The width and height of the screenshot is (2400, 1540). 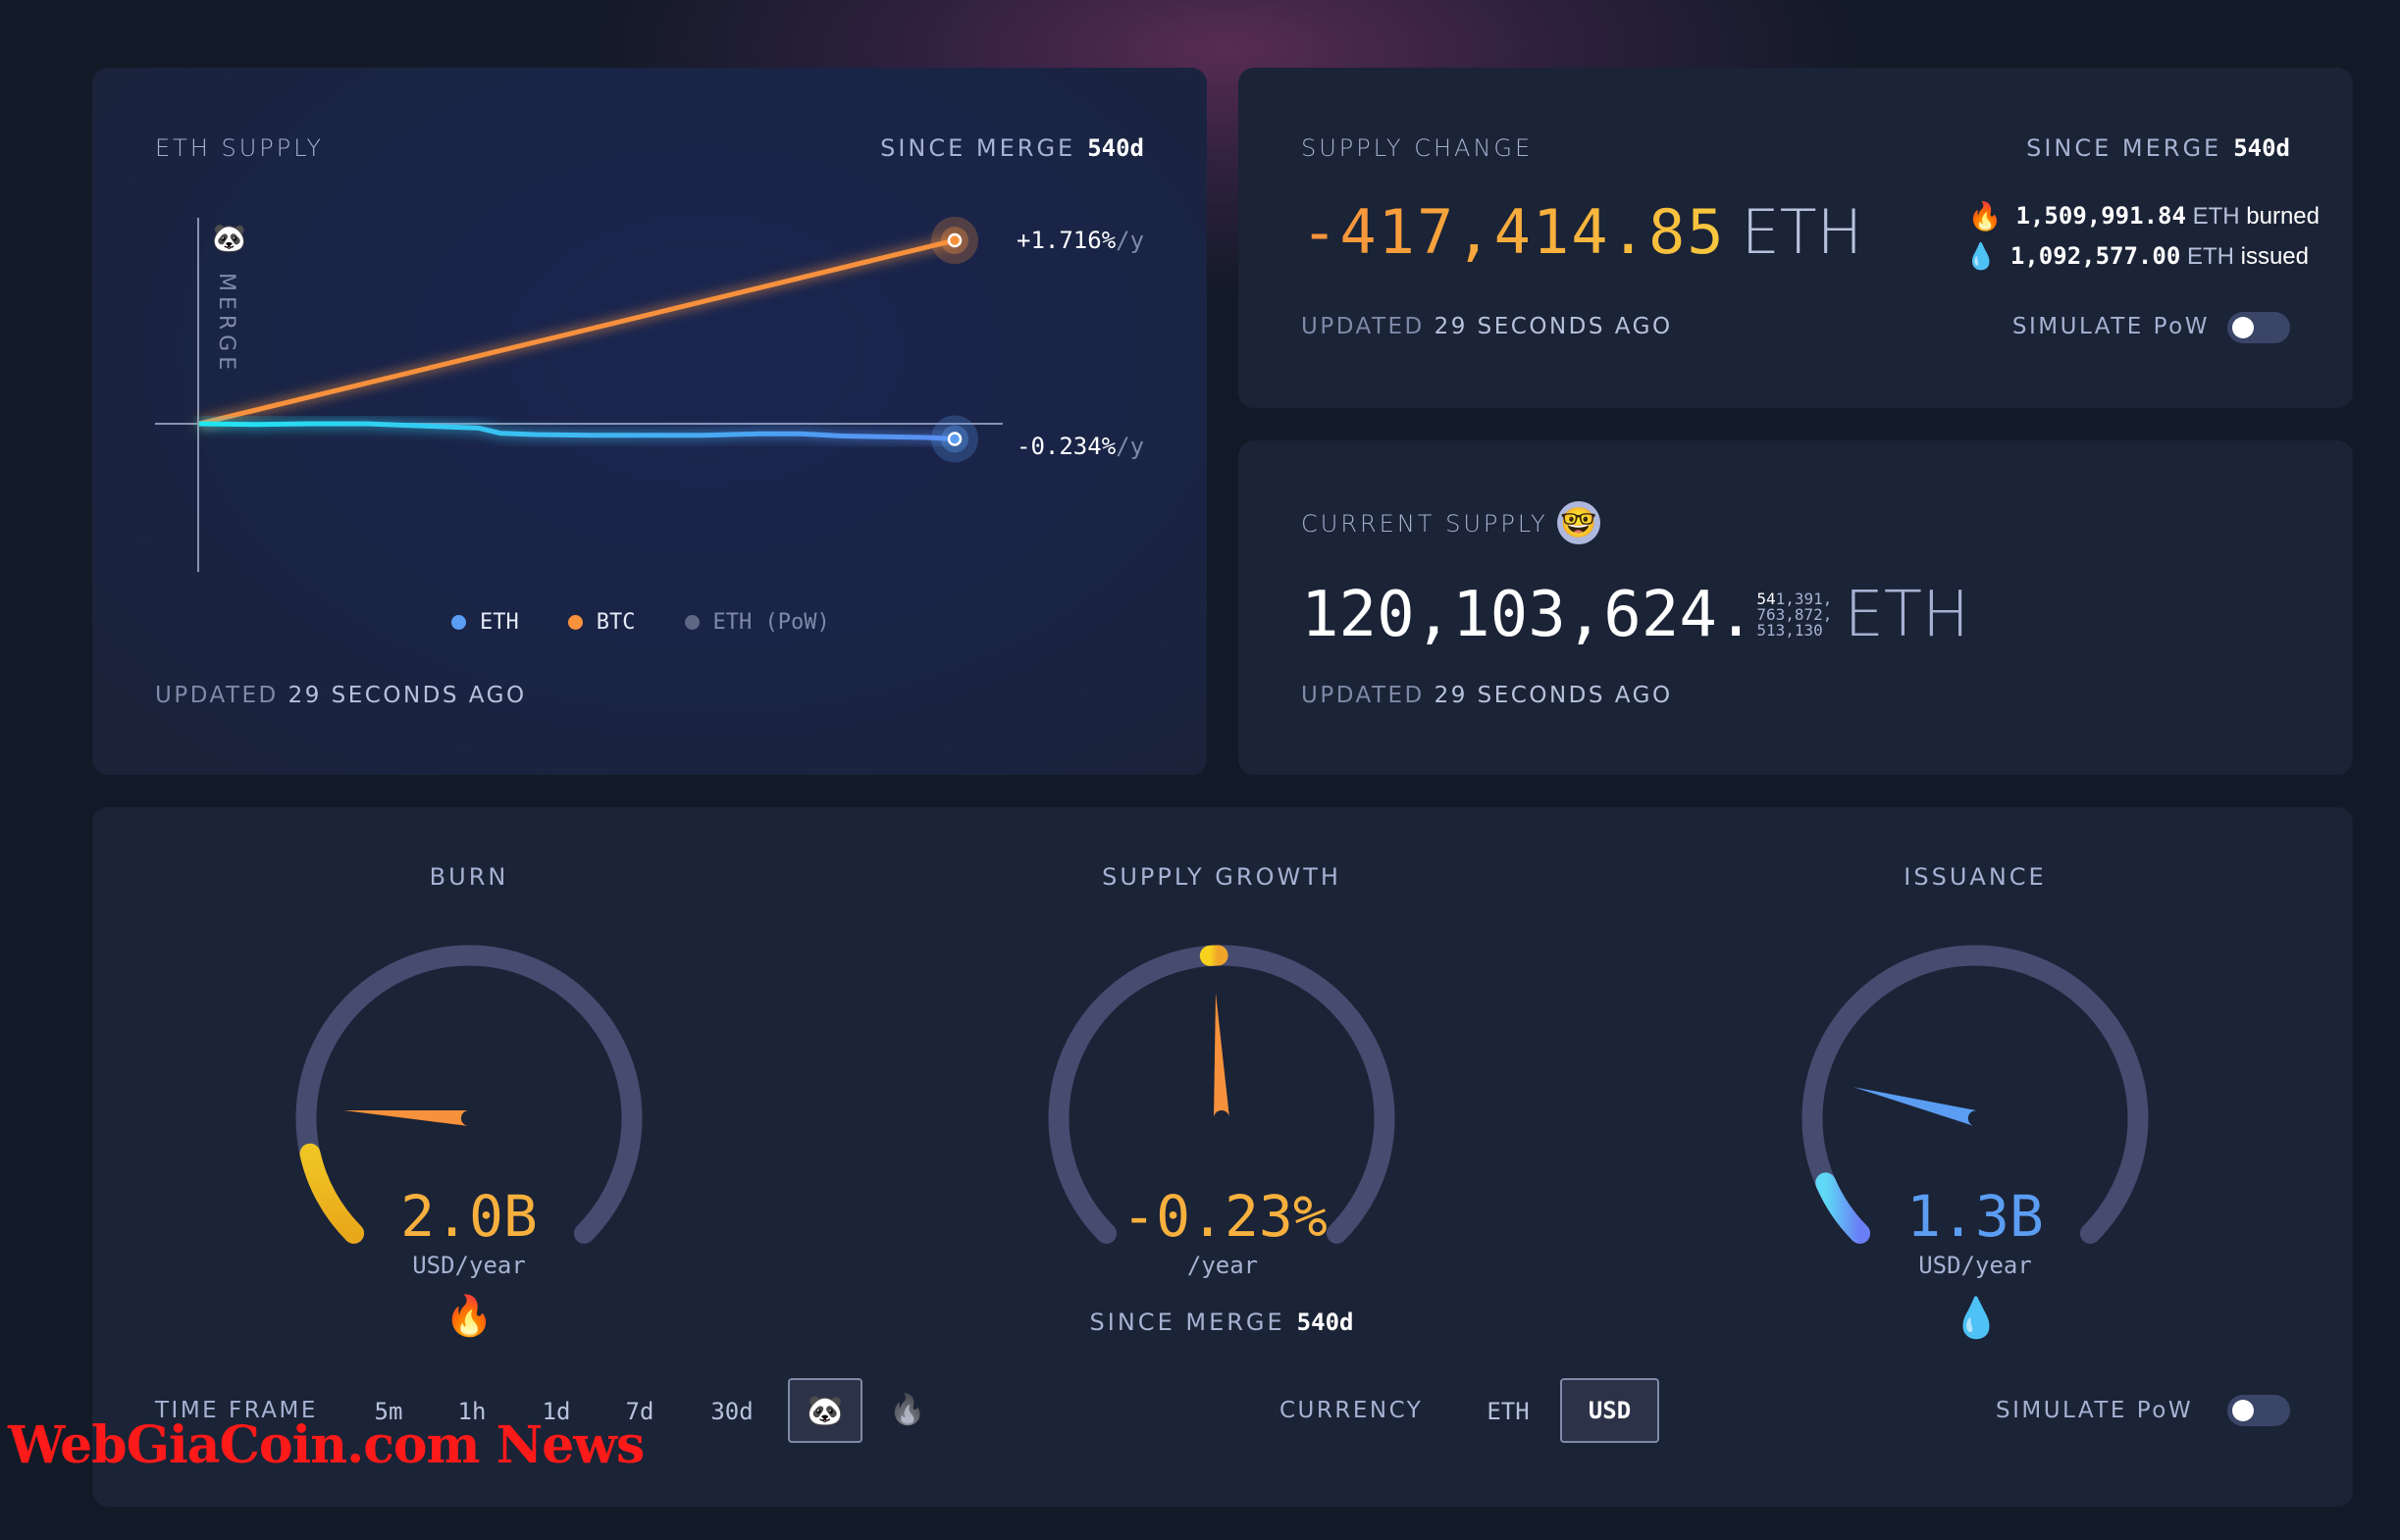 What do you see at coordinates (469, 1265) in the screenshot?
I see `gauge-unit-burn: USD/year` at bounding box center [469, 1265].